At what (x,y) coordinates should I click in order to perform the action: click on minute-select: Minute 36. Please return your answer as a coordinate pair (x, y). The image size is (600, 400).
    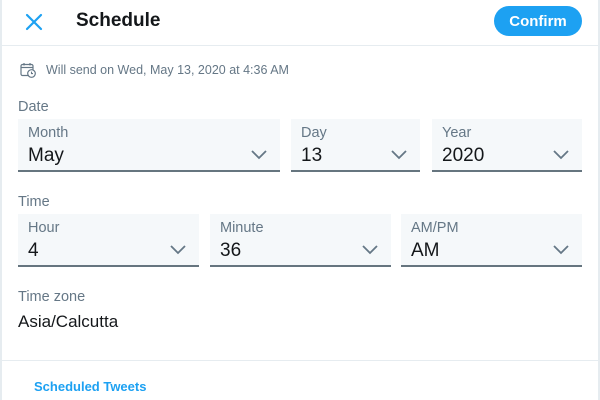
    Looking at the image, I should click on (300, 240).